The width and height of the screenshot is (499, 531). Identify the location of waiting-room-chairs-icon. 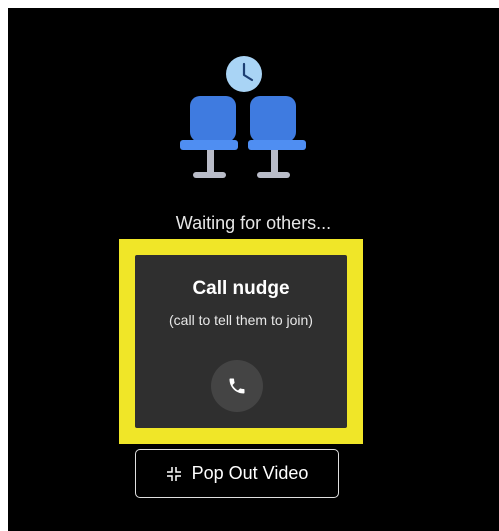
(243, 117).